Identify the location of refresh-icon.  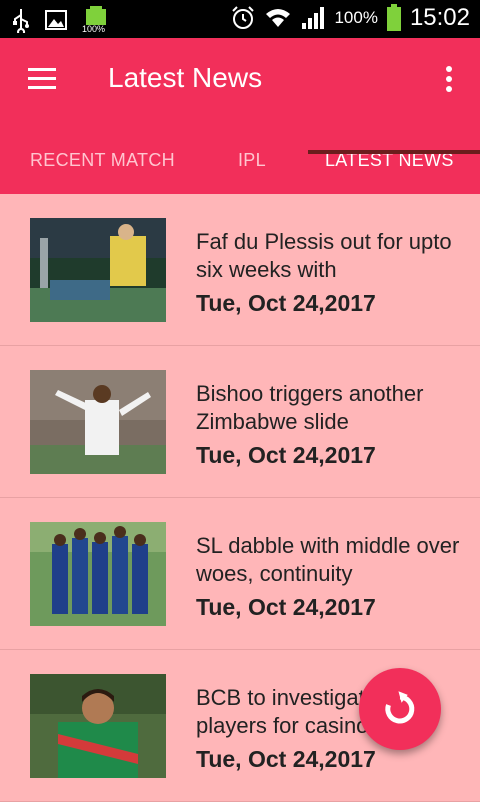
(400, 707).